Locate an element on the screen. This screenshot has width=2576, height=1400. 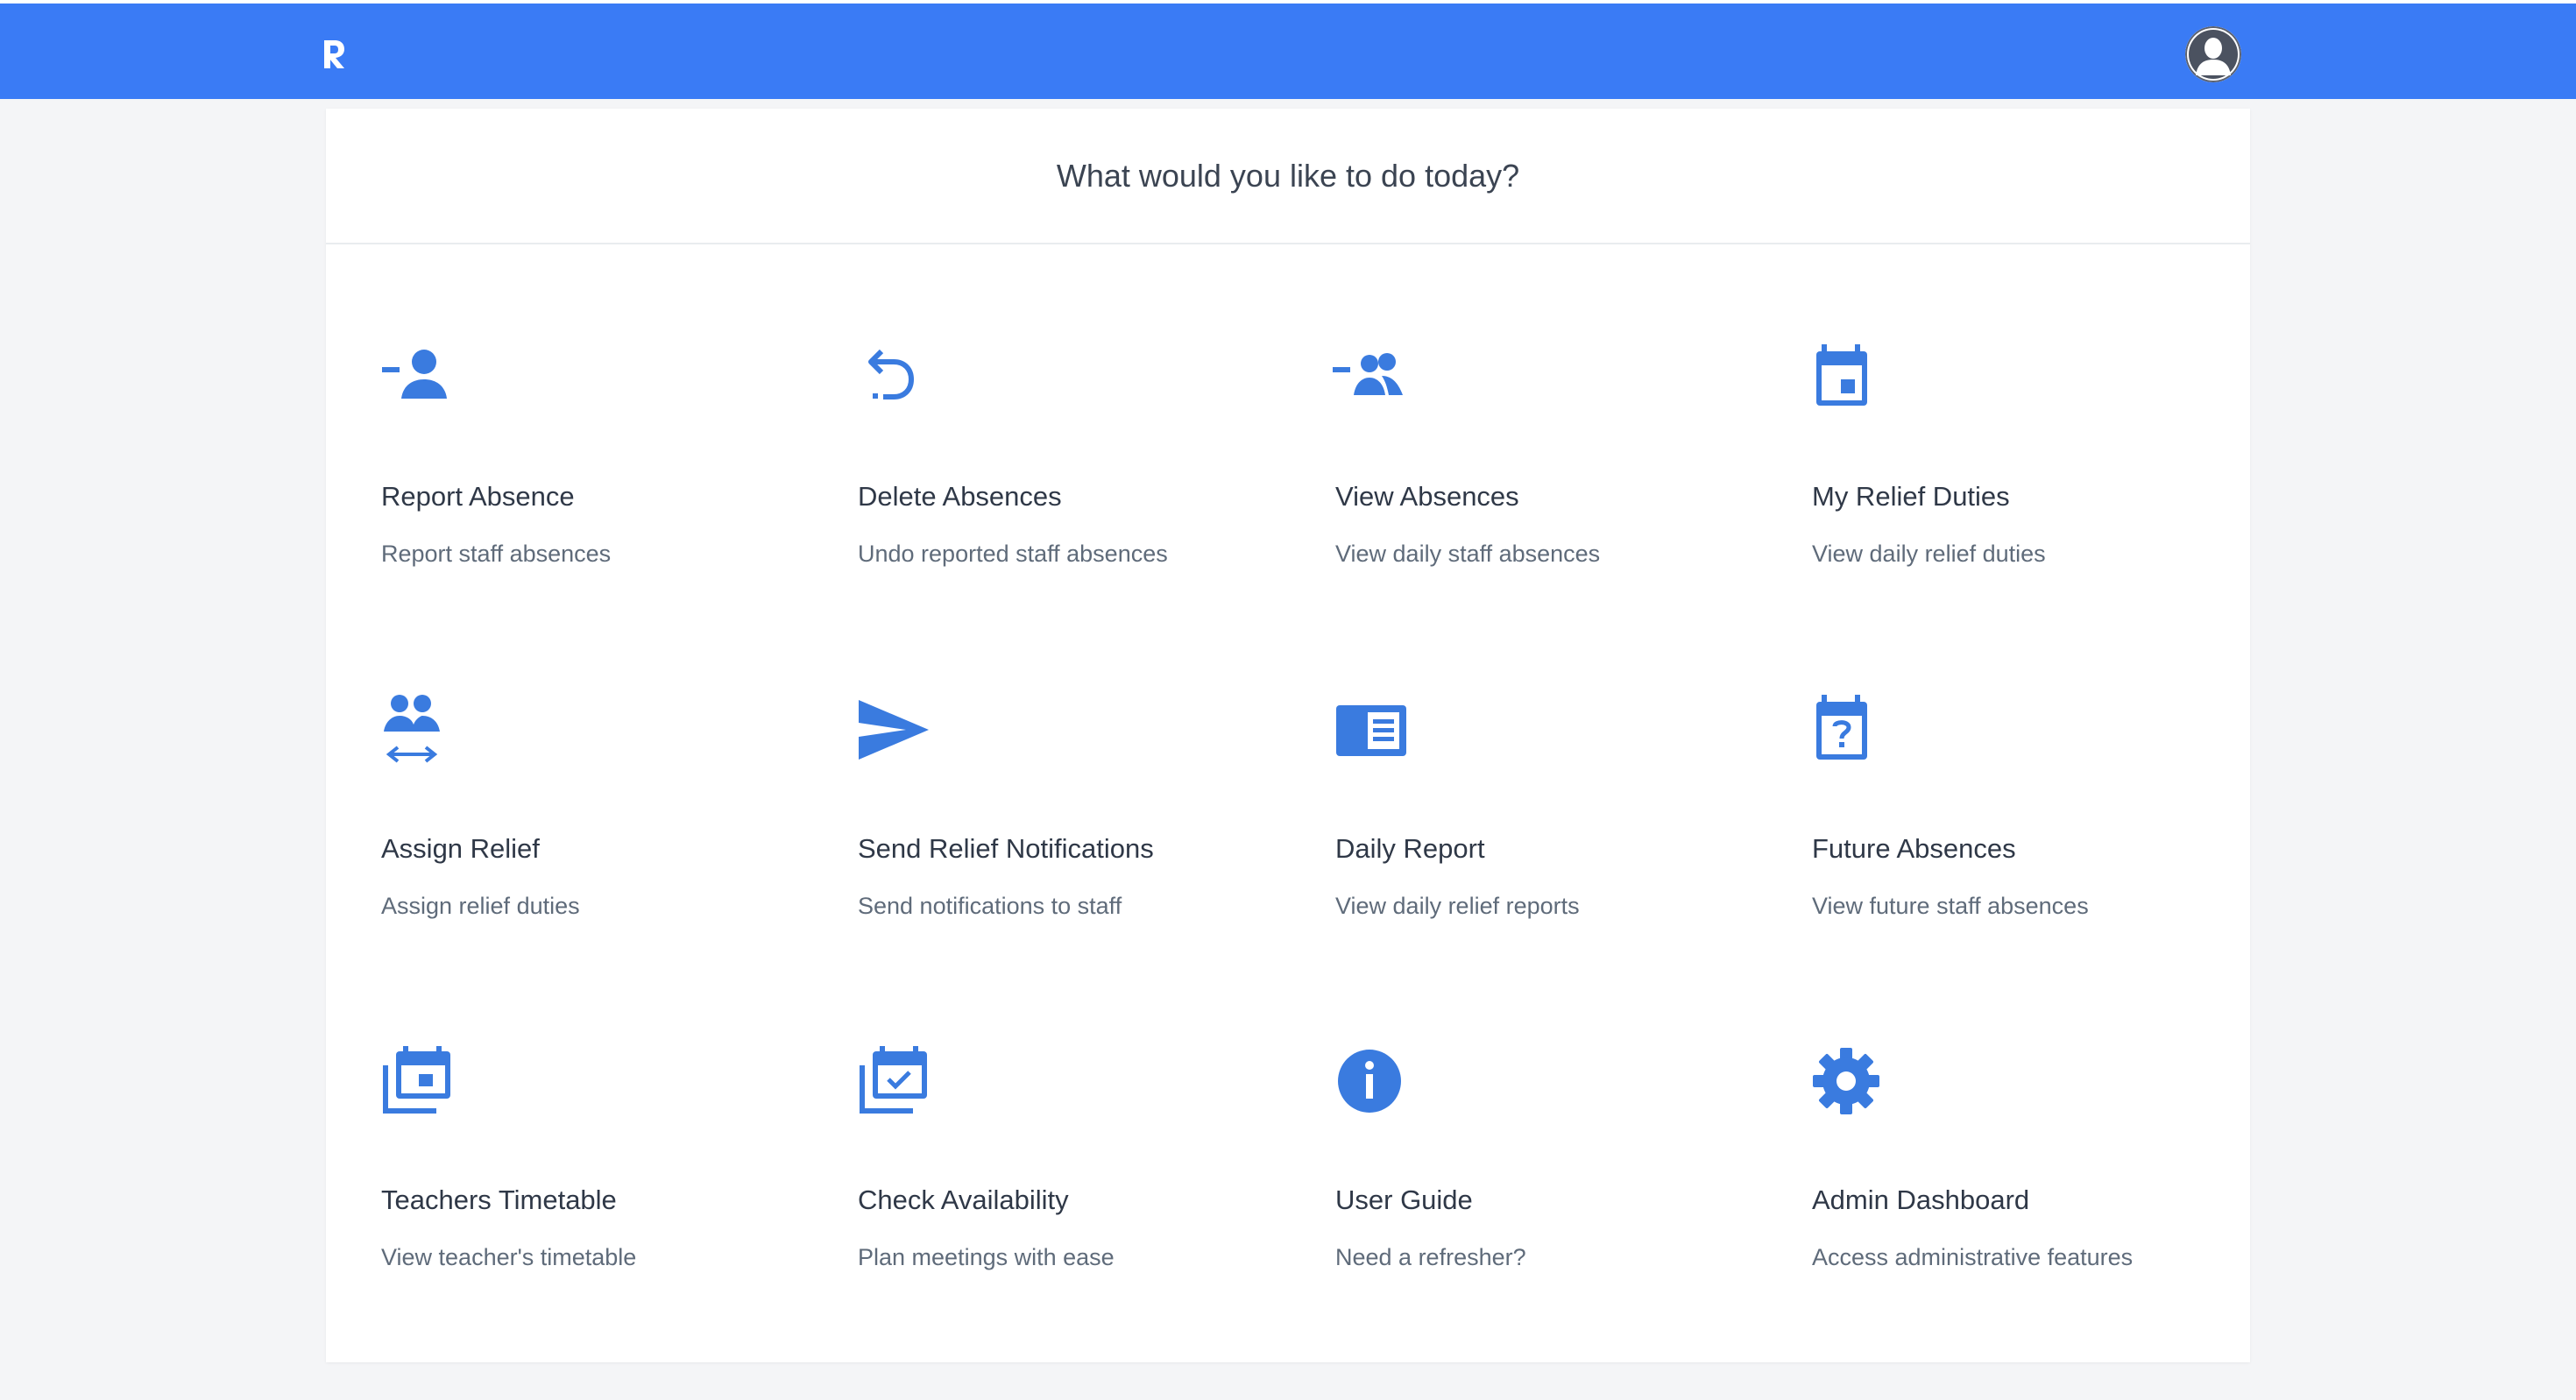
tile-title: Daily Report is located at coordinates (1410, 848).